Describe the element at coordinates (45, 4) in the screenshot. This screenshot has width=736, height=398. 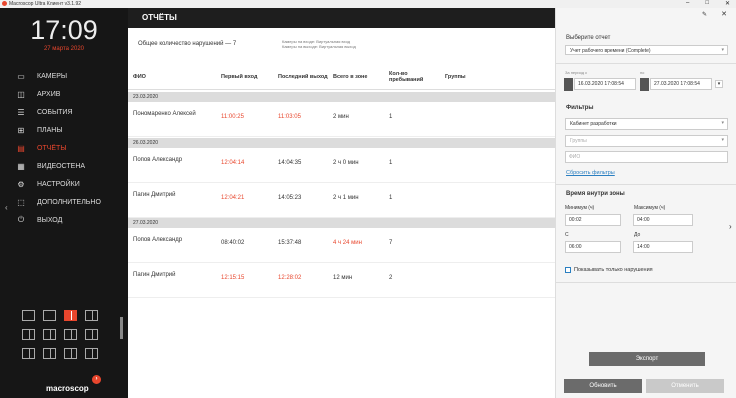
I see `window-title: Macroscop Ultra Клиент v3.1.92` at that location.